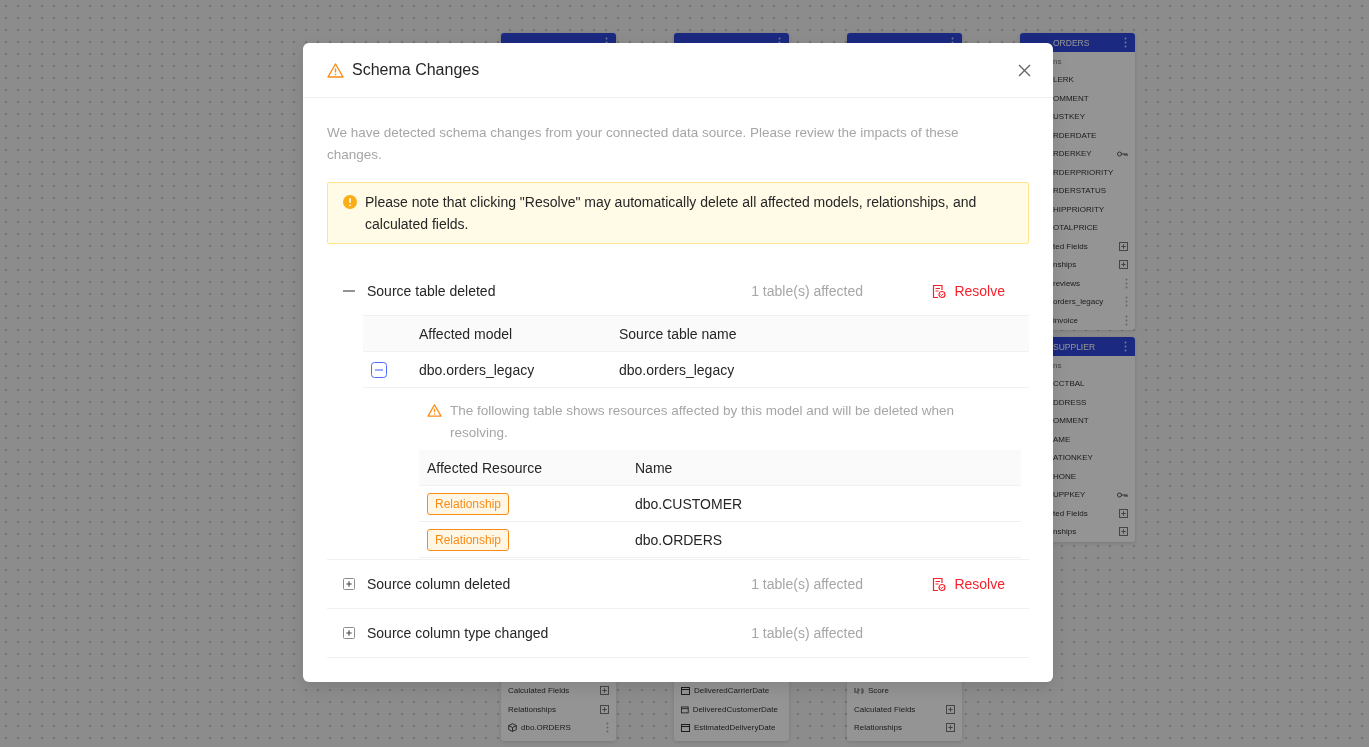 The image size is (1369, 747). Describe the element at coordinates (689, 503) in the screenshot. I see `table-cell-text: dbo.CUSTOMER` at that location.